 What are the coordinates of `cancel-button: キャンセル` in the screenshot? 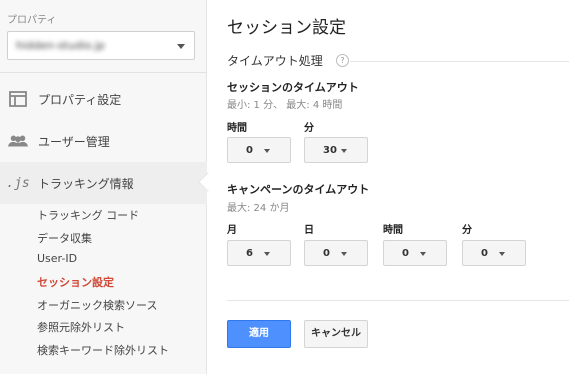 It's located at (336, 334).